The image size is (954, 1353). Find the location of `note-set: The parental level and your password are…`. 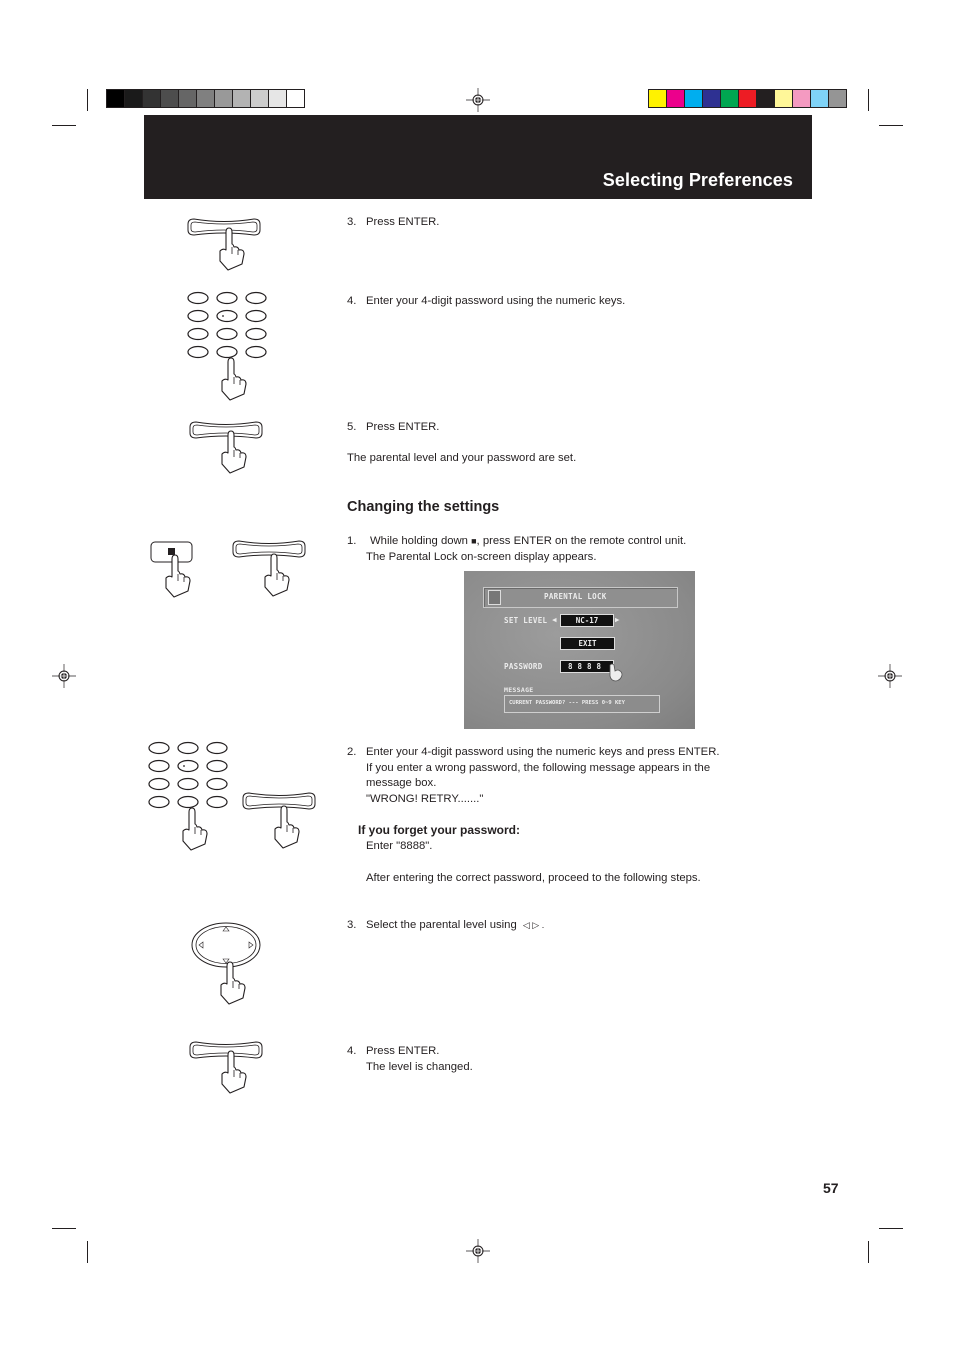

note-set: The parental level and your password are… is located at coordinates (462, 458).